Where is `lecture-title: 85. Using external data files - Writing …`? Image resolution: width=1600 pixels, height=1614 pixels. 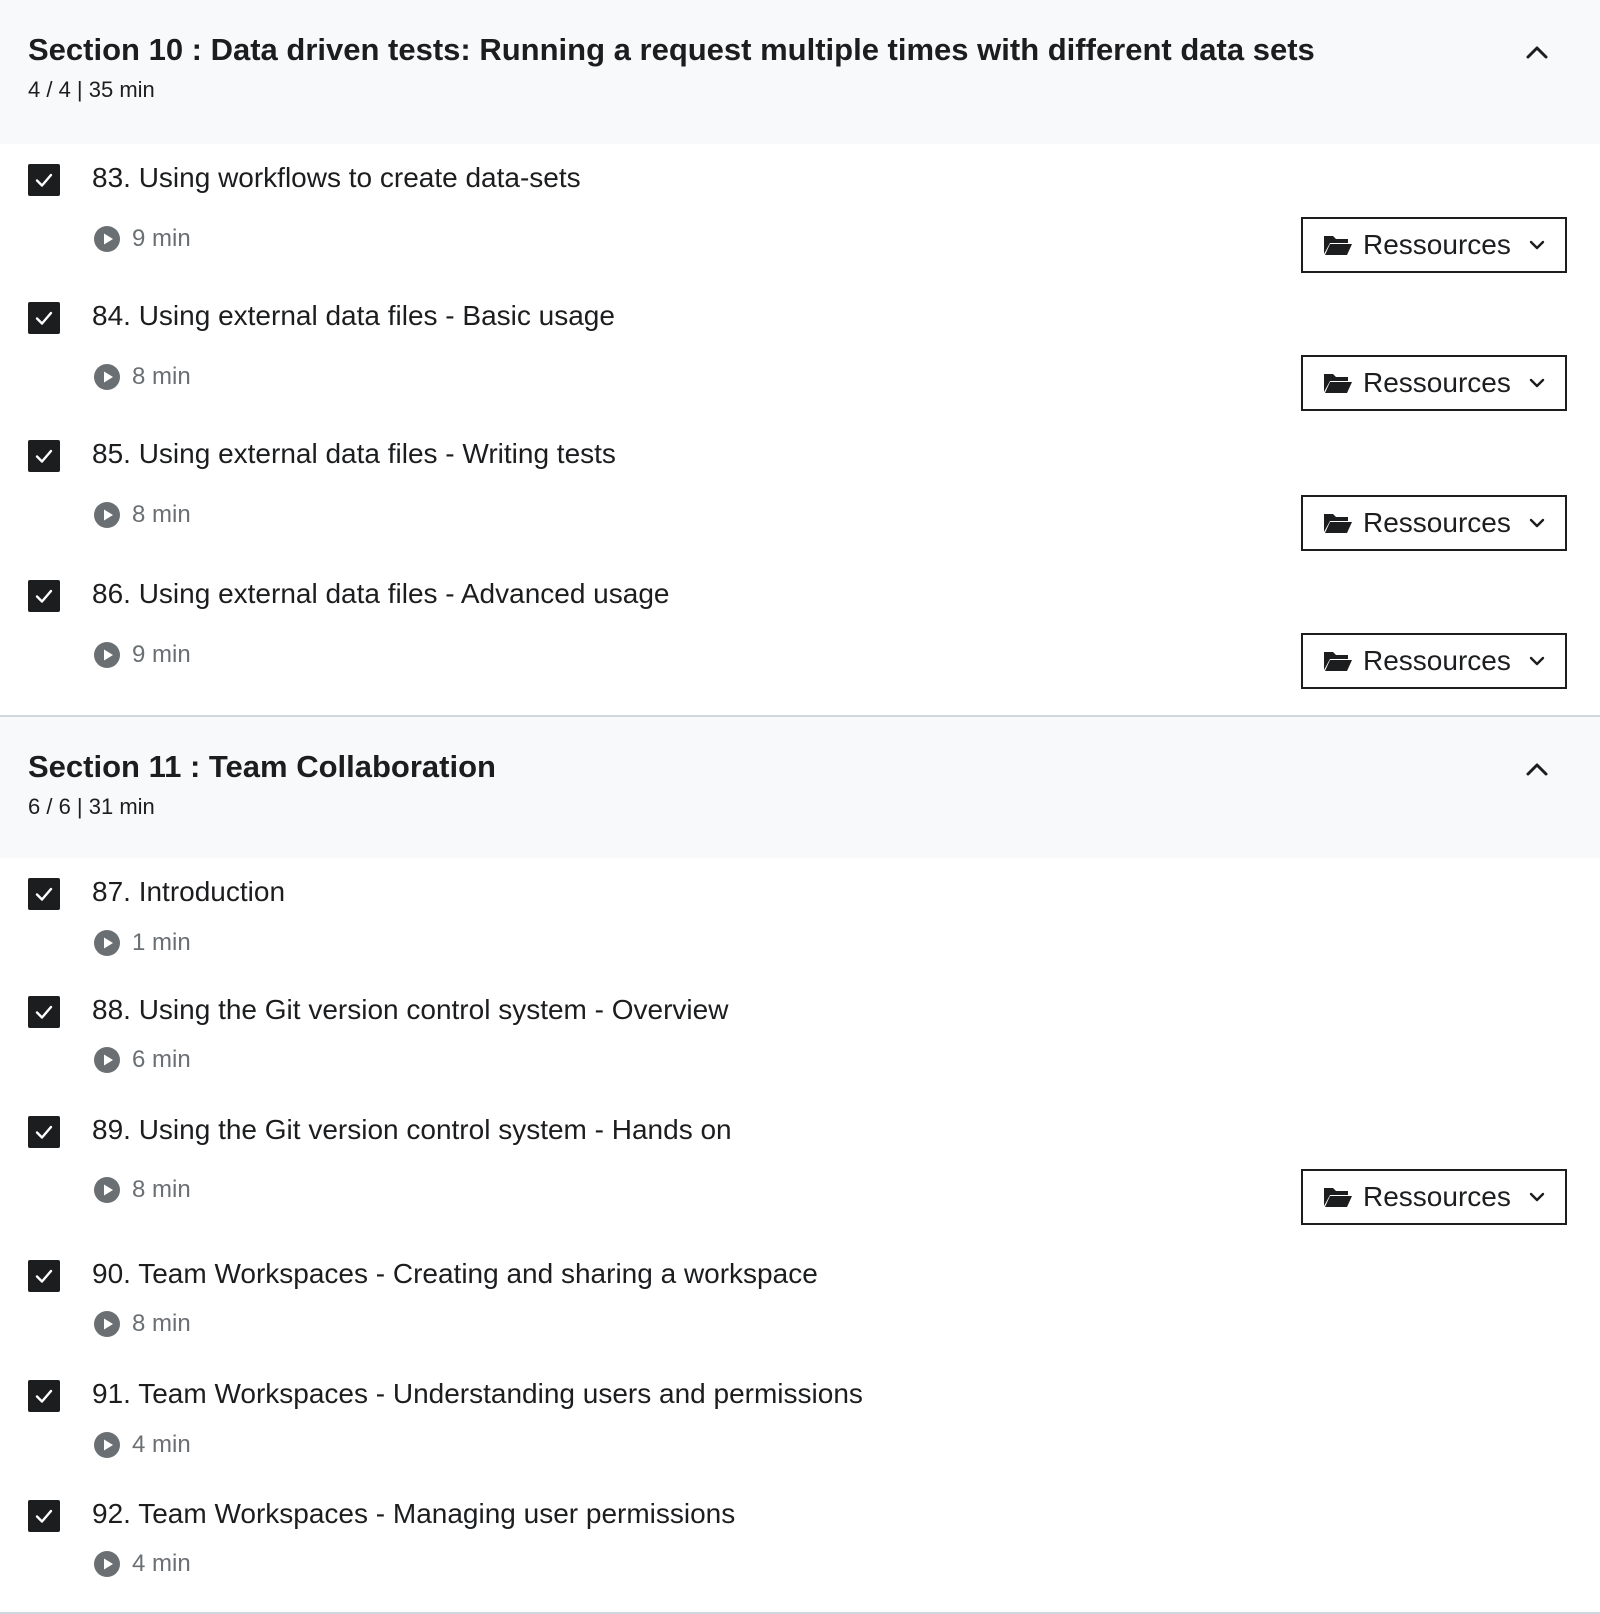 lecture-title: 85. Using external data files - Writing … is located at coordinates (354, 454).